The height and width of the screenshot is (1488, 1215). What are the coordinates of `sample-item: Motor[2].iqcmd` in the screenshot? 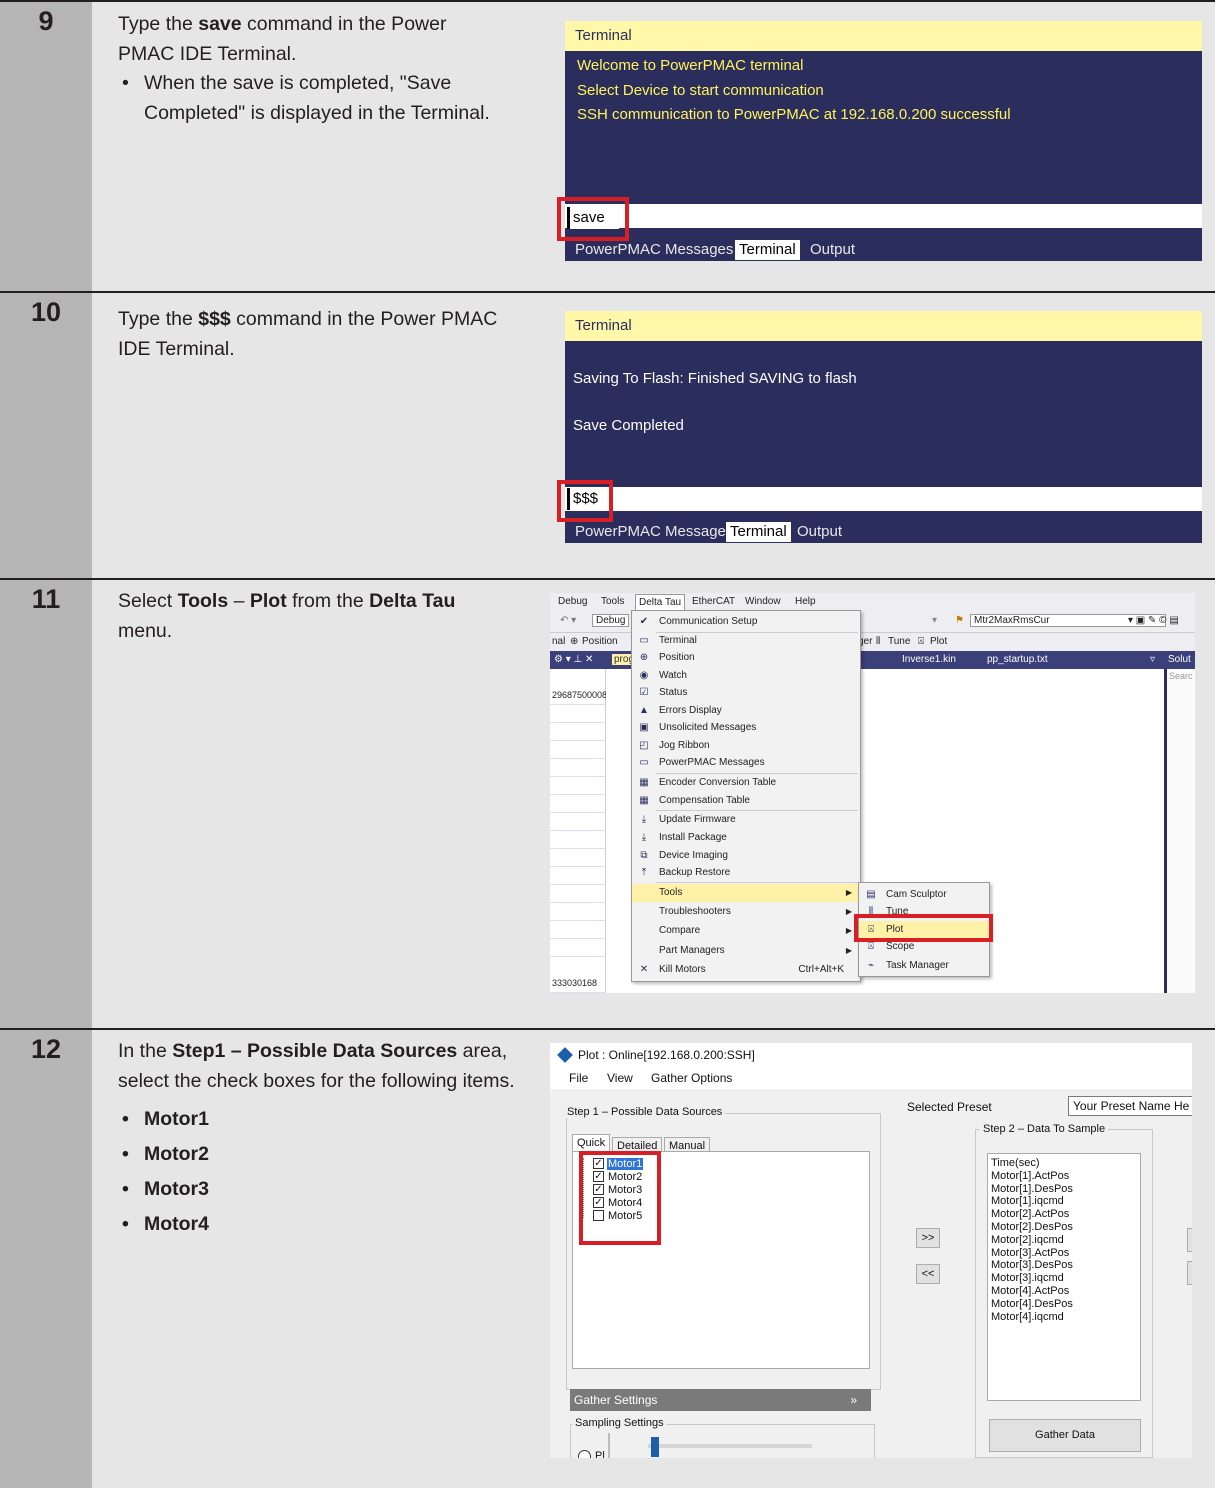 It's located at (1064, 1240).